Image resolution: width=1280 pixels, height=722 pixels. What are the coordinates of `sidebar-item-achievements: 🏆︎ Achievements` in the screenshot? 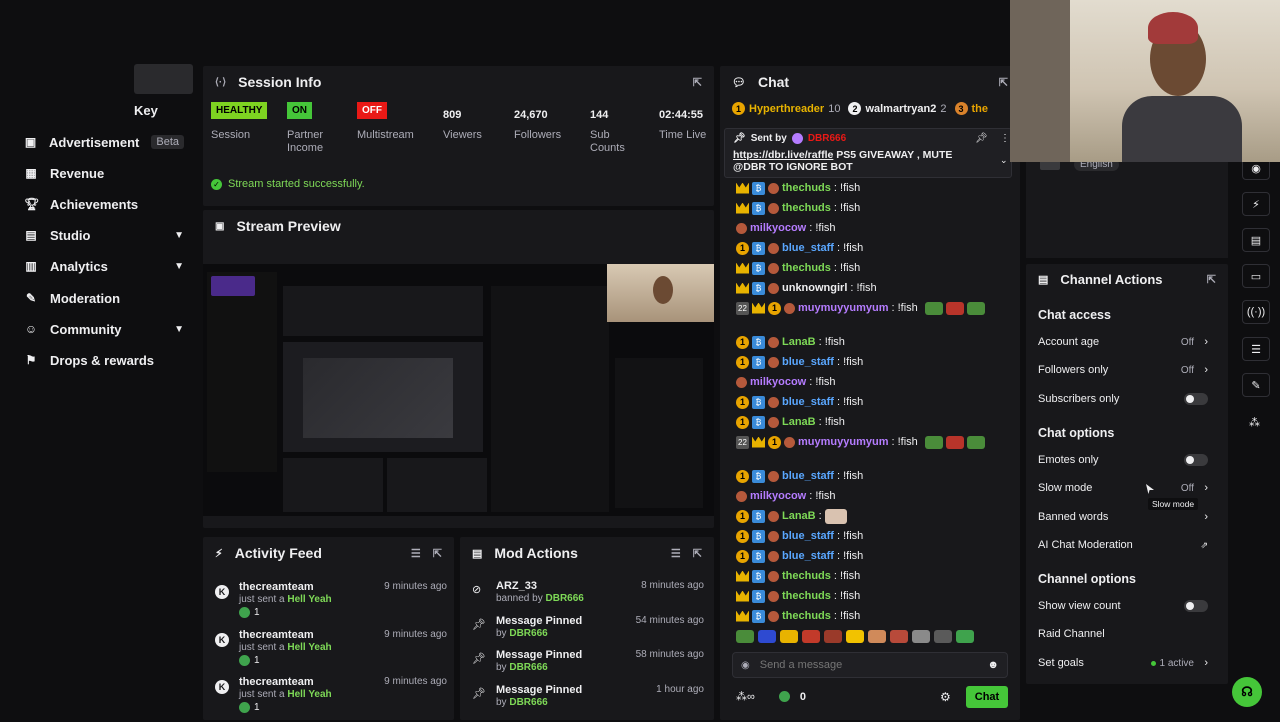 It's located at (104, 204).